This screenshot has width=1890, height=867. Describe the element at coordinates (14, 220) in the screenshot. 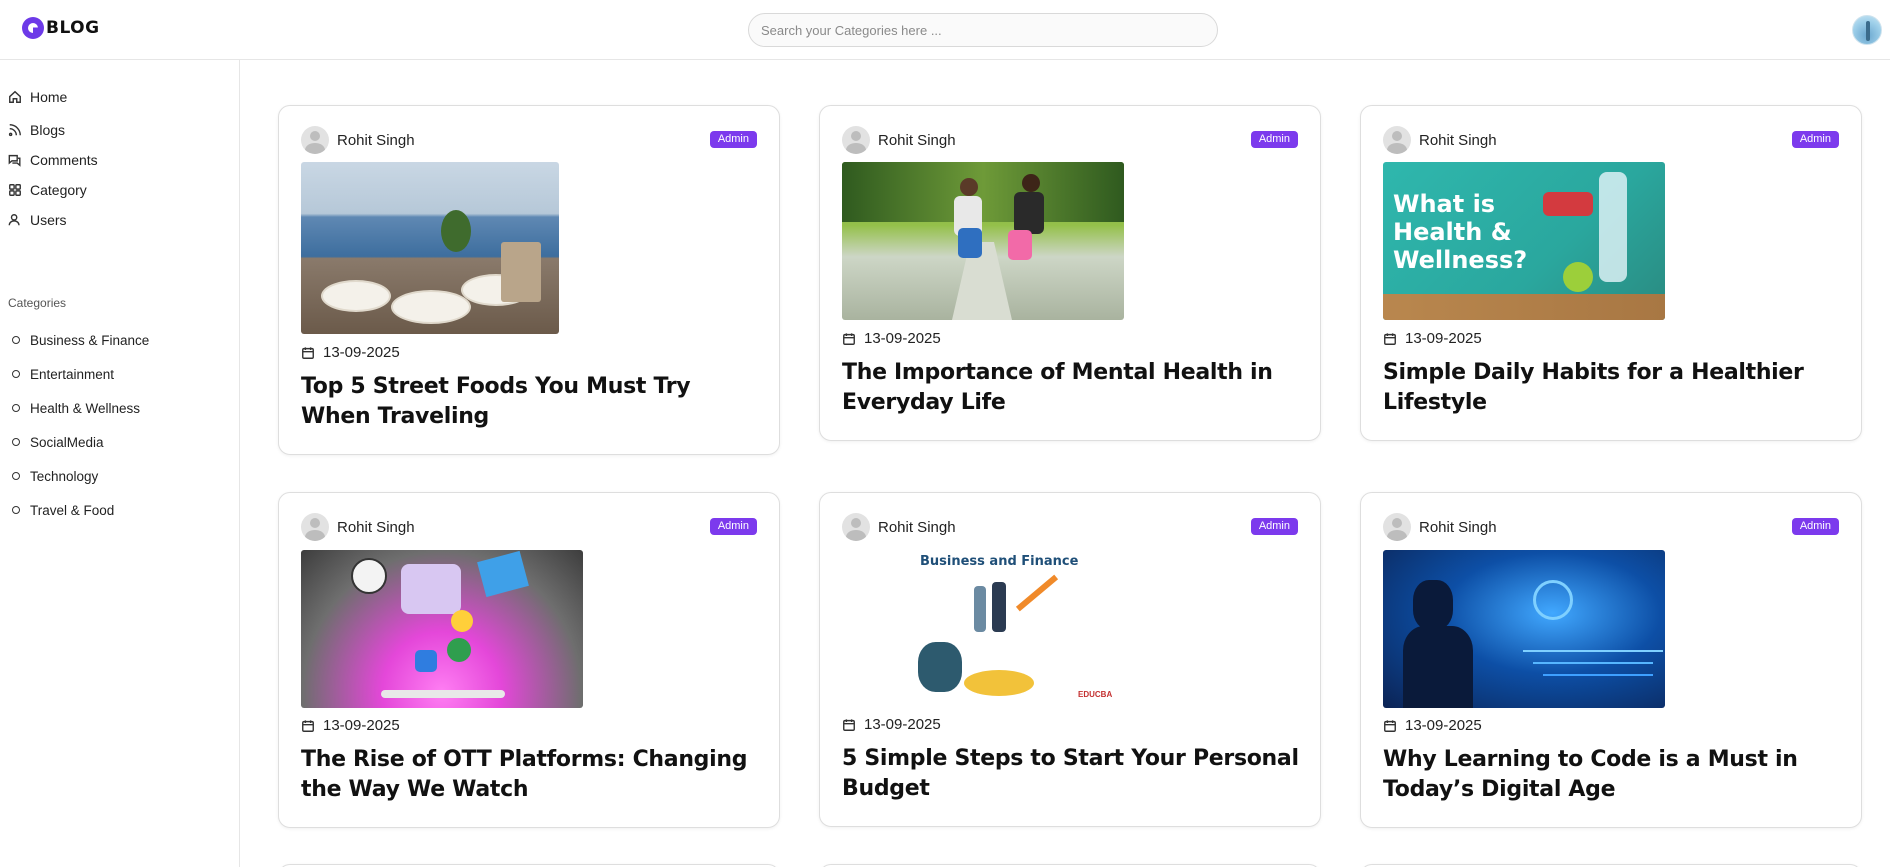

I see `users-icon` at that location.